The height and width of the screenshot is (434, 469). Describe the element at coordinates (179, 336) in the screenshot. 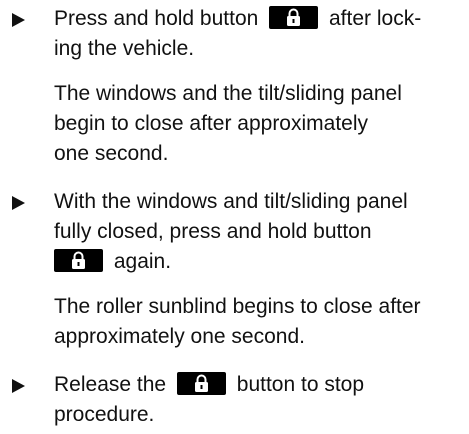

I see `step-2-result-line-2: approximately one second.` at that location.